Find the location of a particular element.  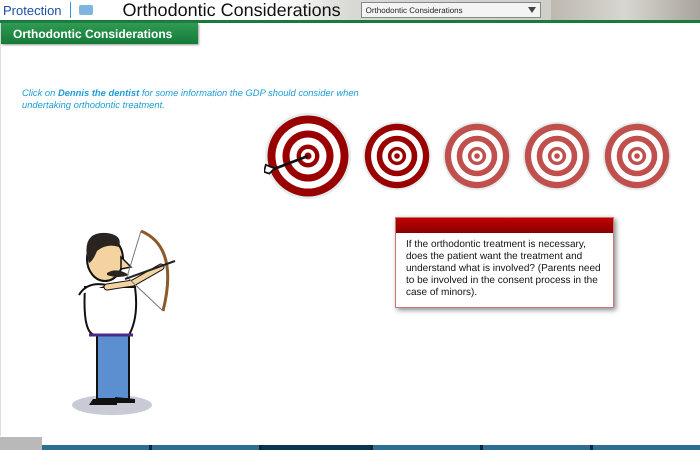

topic-dropdown: Orthodontic Considerations is located at coordinates (450, 10).